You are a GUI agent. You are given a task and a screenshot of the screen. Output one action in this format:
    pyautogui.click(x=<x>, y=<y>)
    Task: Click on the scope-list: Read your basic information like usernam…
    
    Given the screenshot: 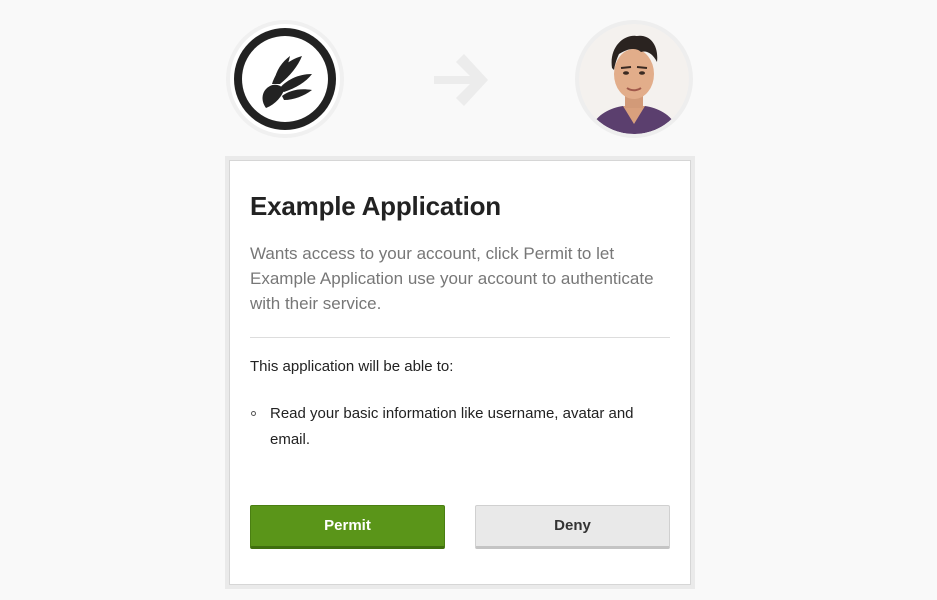 What is the action you would take?
    pyautogui.click(x=460, y=427)
    